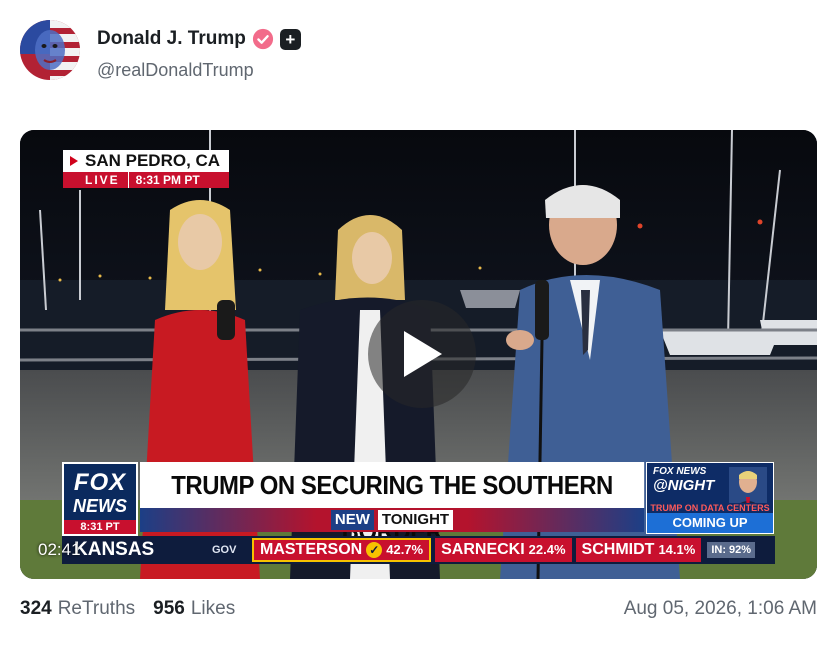  Describe the element at coordinates (175, 70) in the screenshot. I see `author-handle: @realDonaldTrump` at that location.